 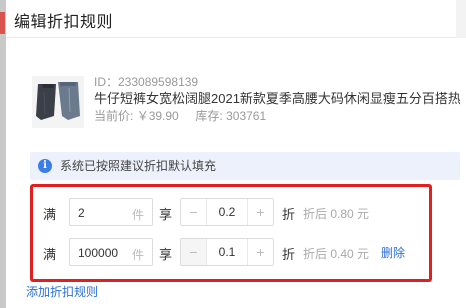 I want to click on product-thumbnail, so click(x=58, y=102).